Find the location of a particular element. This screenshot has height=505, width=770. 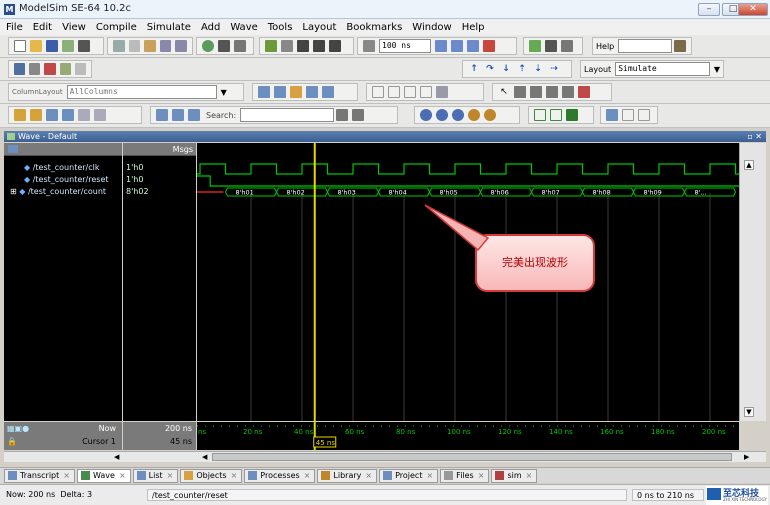

step-down-icon: ⇣ is located at coordinates (538, 69).